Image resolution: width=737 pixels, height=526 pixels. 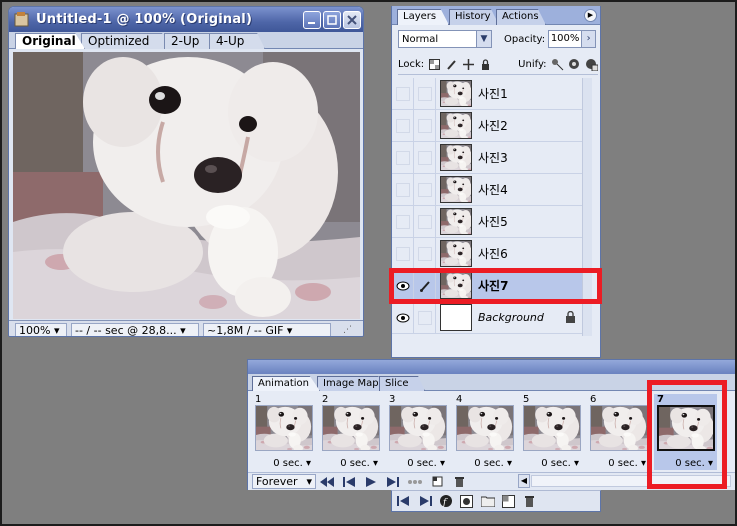 I want to click on close-button, so click(x=352, y=19).